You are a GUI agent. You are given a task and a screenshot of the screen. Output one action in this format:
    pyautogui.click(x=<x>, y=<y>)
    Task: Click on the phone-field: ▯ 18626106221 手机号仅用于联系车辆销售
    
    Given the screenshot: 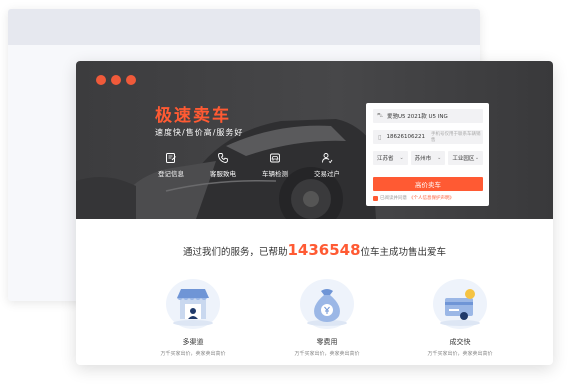 What is the action you would take?
    pyautogui.click(x=428, y=137)
    